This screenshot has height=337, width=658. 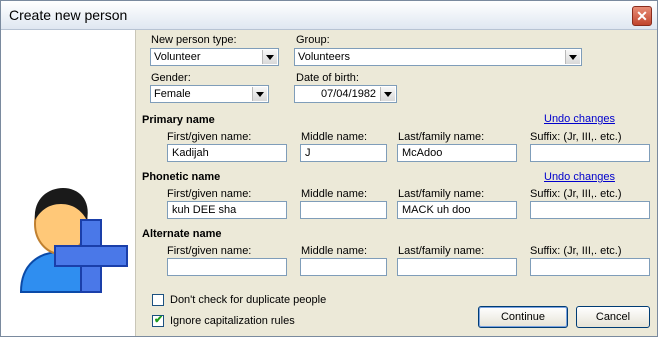 I want to click on group-label: Group:, so click(x=313, y=40).